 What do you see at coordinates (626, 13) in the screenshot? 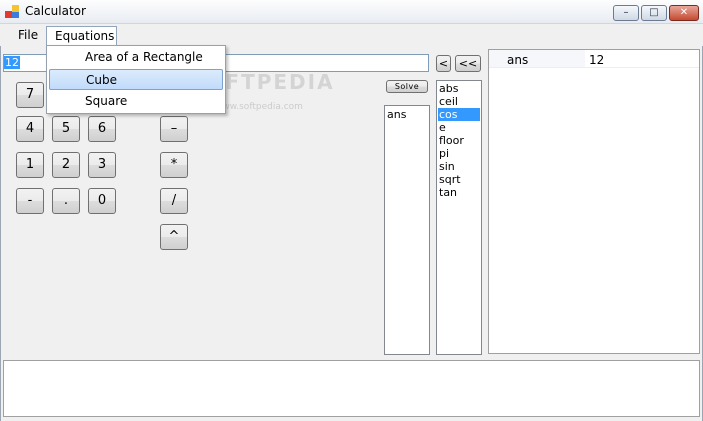
I see `minimize-button: –` at bounding box center [626, 13].